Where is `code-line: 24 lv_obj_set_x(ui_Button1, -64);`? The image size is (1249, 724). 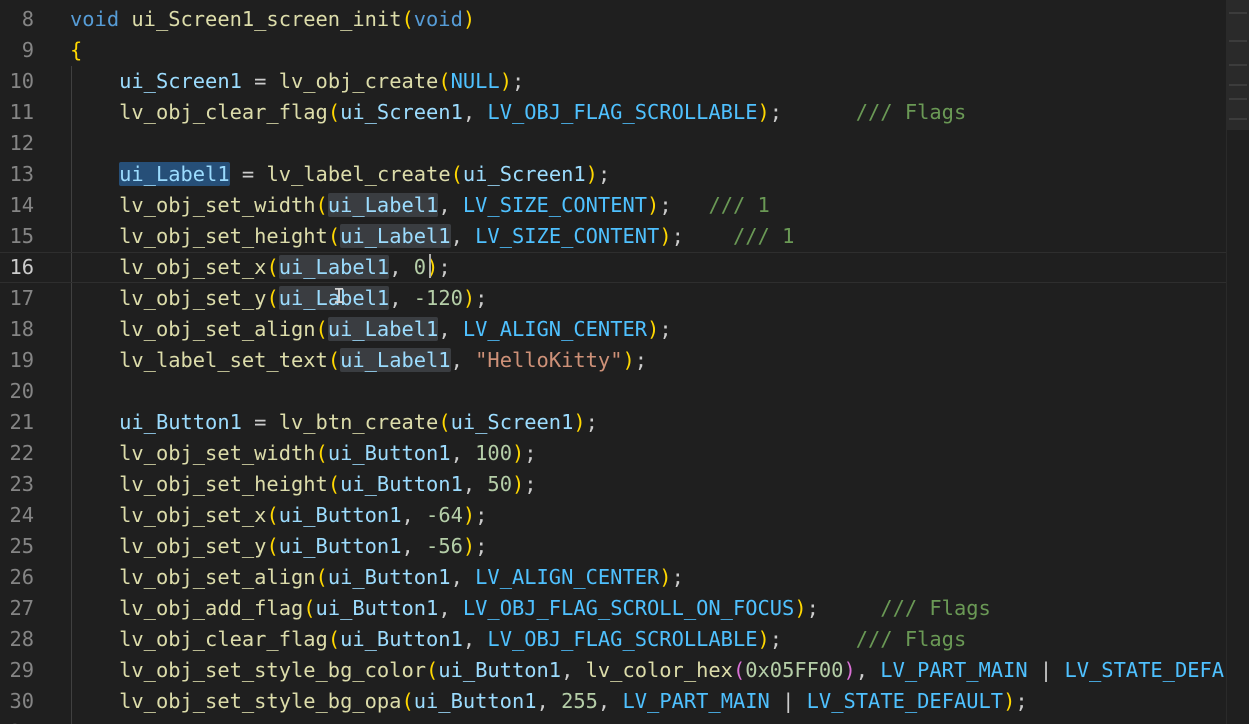 code-line: 24 lv_obj_set_x(ui_Button1, -64); is located at coordinates (613, 515).